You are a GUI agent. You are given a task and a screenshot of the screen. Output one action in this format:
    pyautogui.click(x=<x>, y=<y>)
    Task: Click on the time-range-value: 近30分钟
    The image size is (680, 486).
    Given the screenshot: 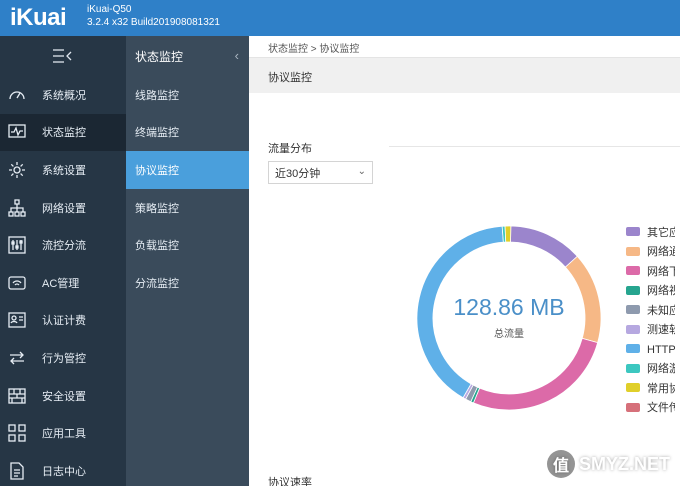 What is the action you would take?
    pyautogui.click(x=298, y=173)
    